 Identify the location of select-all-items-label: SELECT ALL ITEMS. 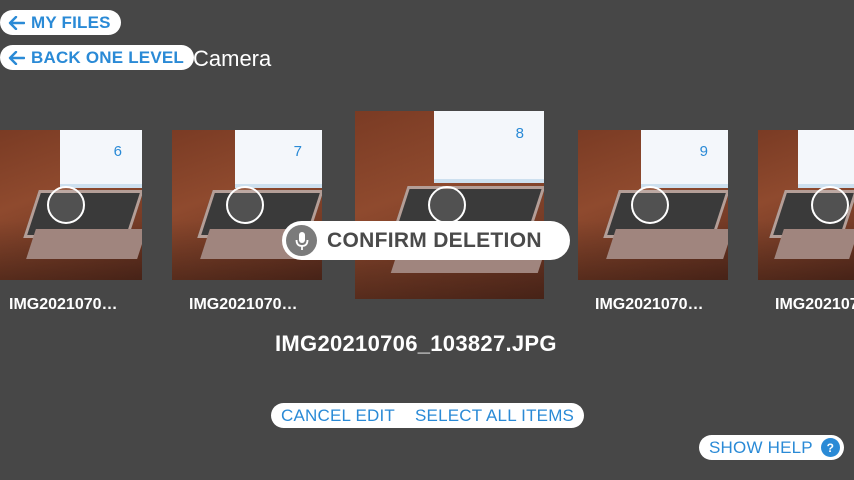
(495, 415).